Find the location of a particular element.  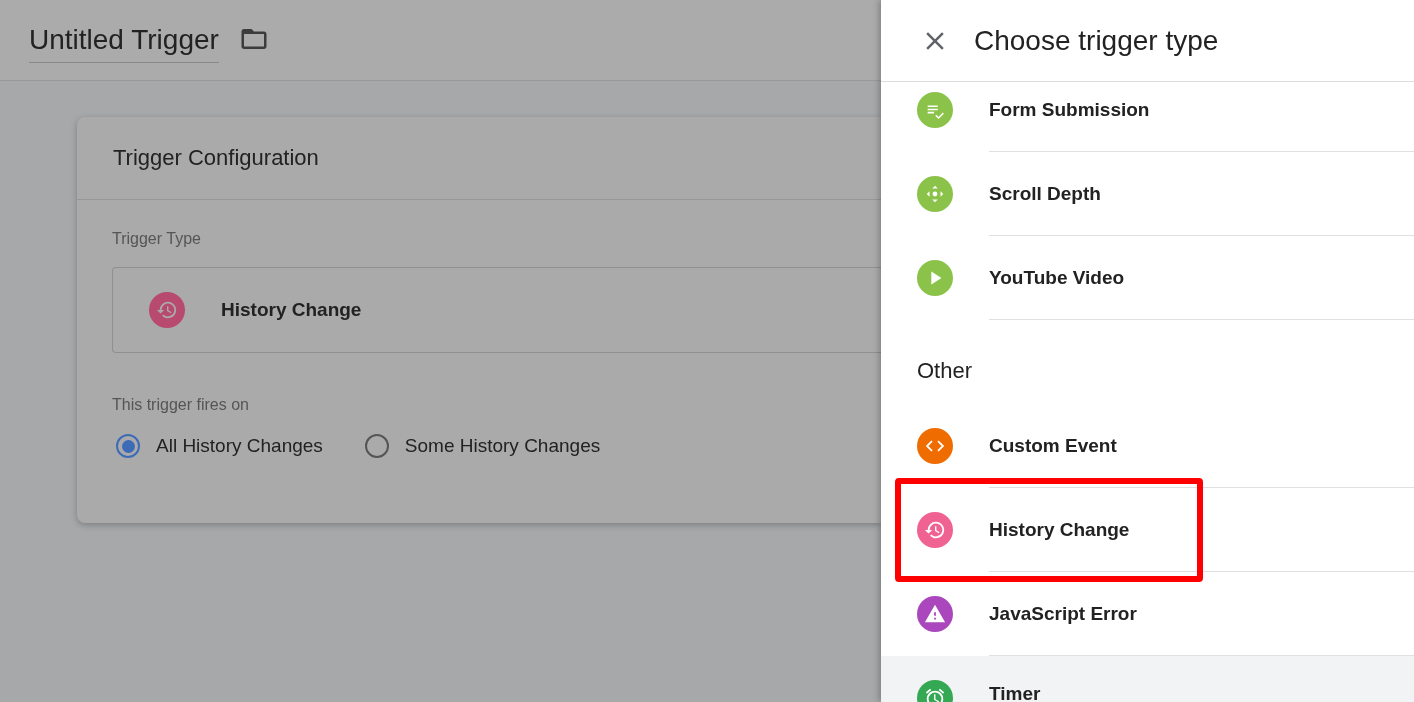

fires-on-label: This trigger fires on is located at coordinates (181, 405).